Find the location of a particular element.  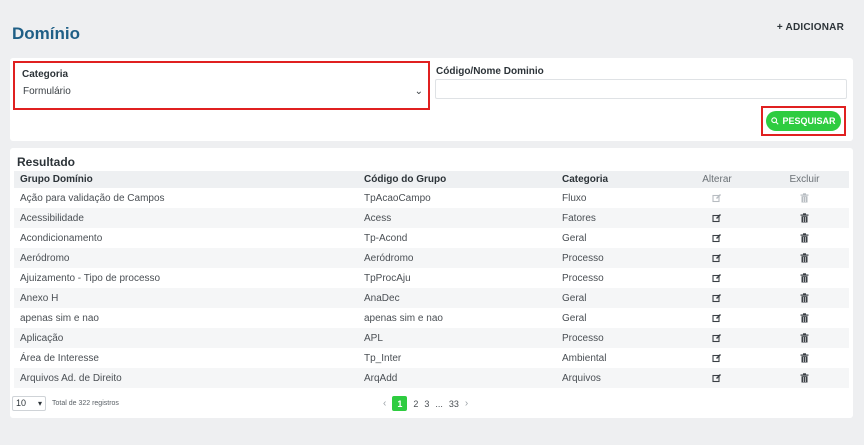

code-label: Código/Nome Dominio is located at coordinates (490, 71).